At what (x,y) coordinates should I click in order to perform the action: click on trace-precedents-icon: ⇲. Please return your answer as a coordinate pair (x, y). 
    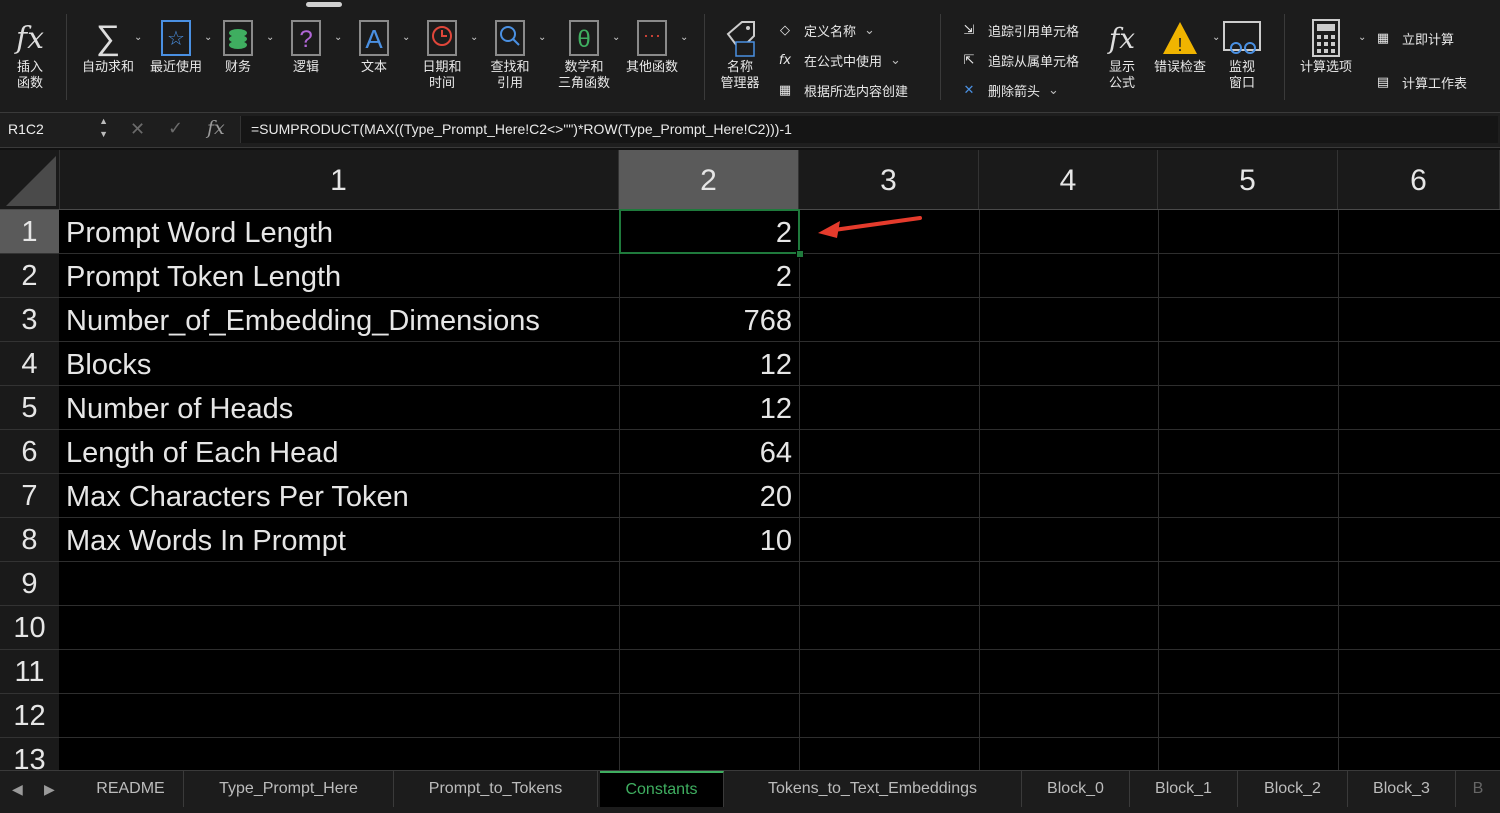
    Looking at the image, I should click on (969, 30).